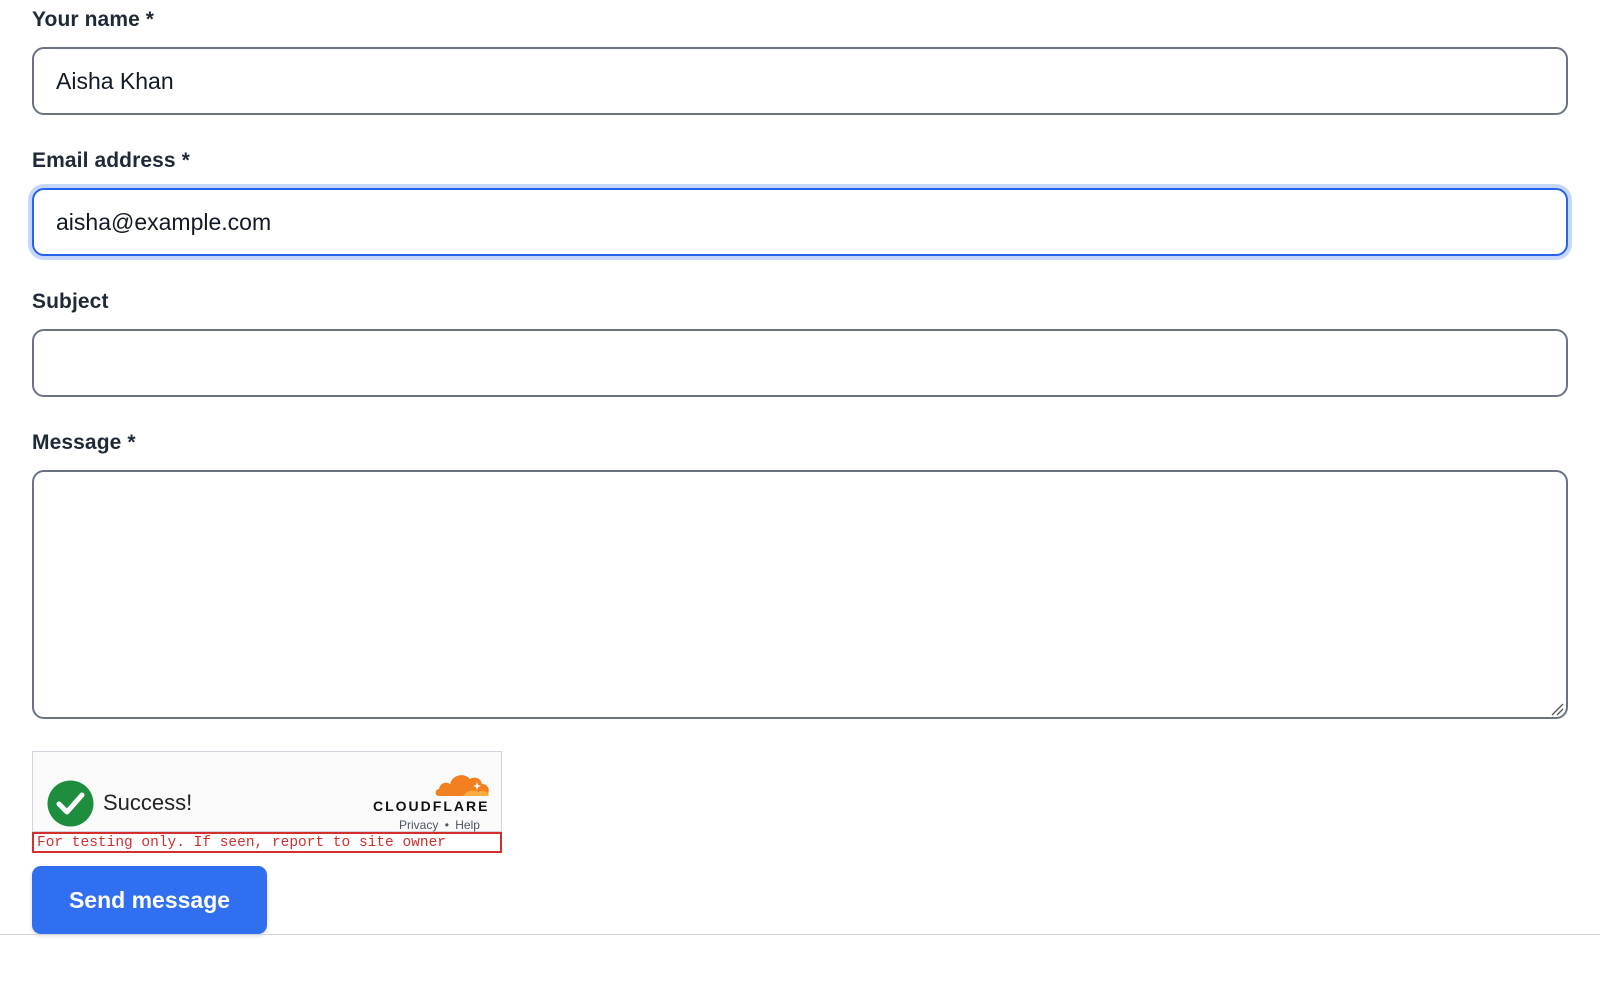 The width and height of the screenshot is (1600, 997). I want to click on send-message-button: Send message, so click(149, 900).